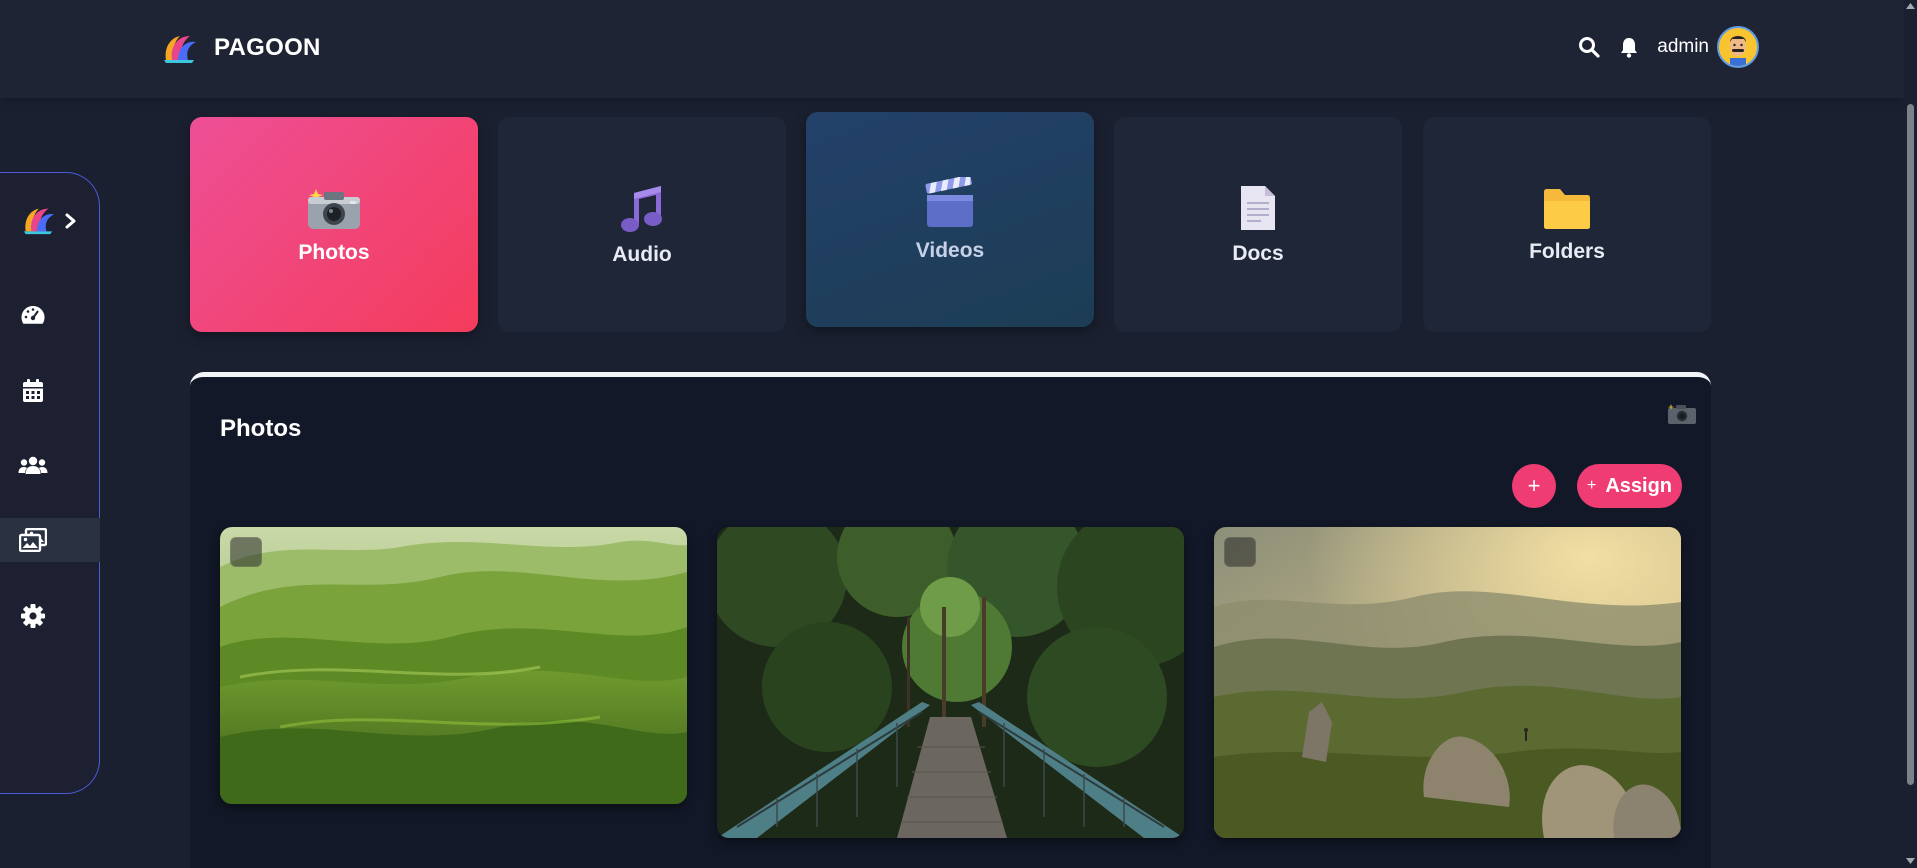  What do you see at coordinates (33, 540) in the screenshot?
I see `gallery-icon` at bounding box center [33, 540].